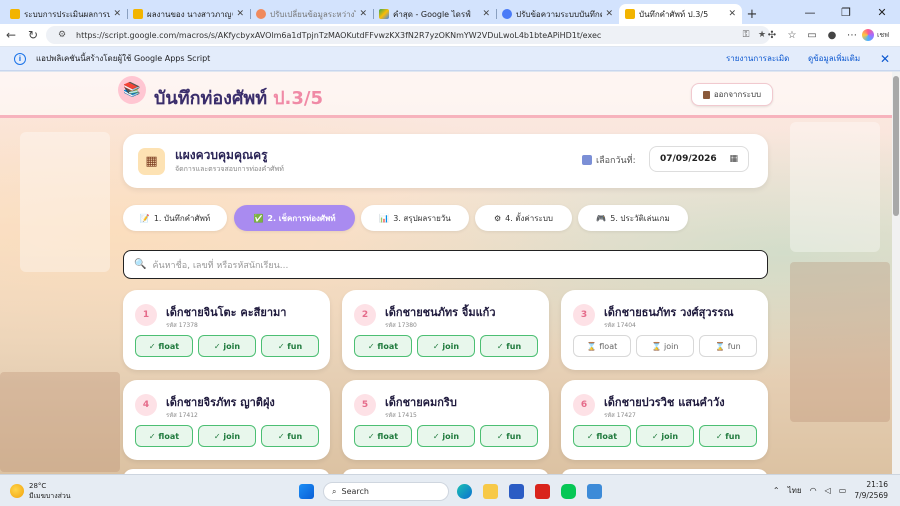 The width and height of the screenshot is (900, 506). Describe the element at coordinates (728, 346) in the screenshot. I see `word-button-fun: ⌛ fun` at that location.